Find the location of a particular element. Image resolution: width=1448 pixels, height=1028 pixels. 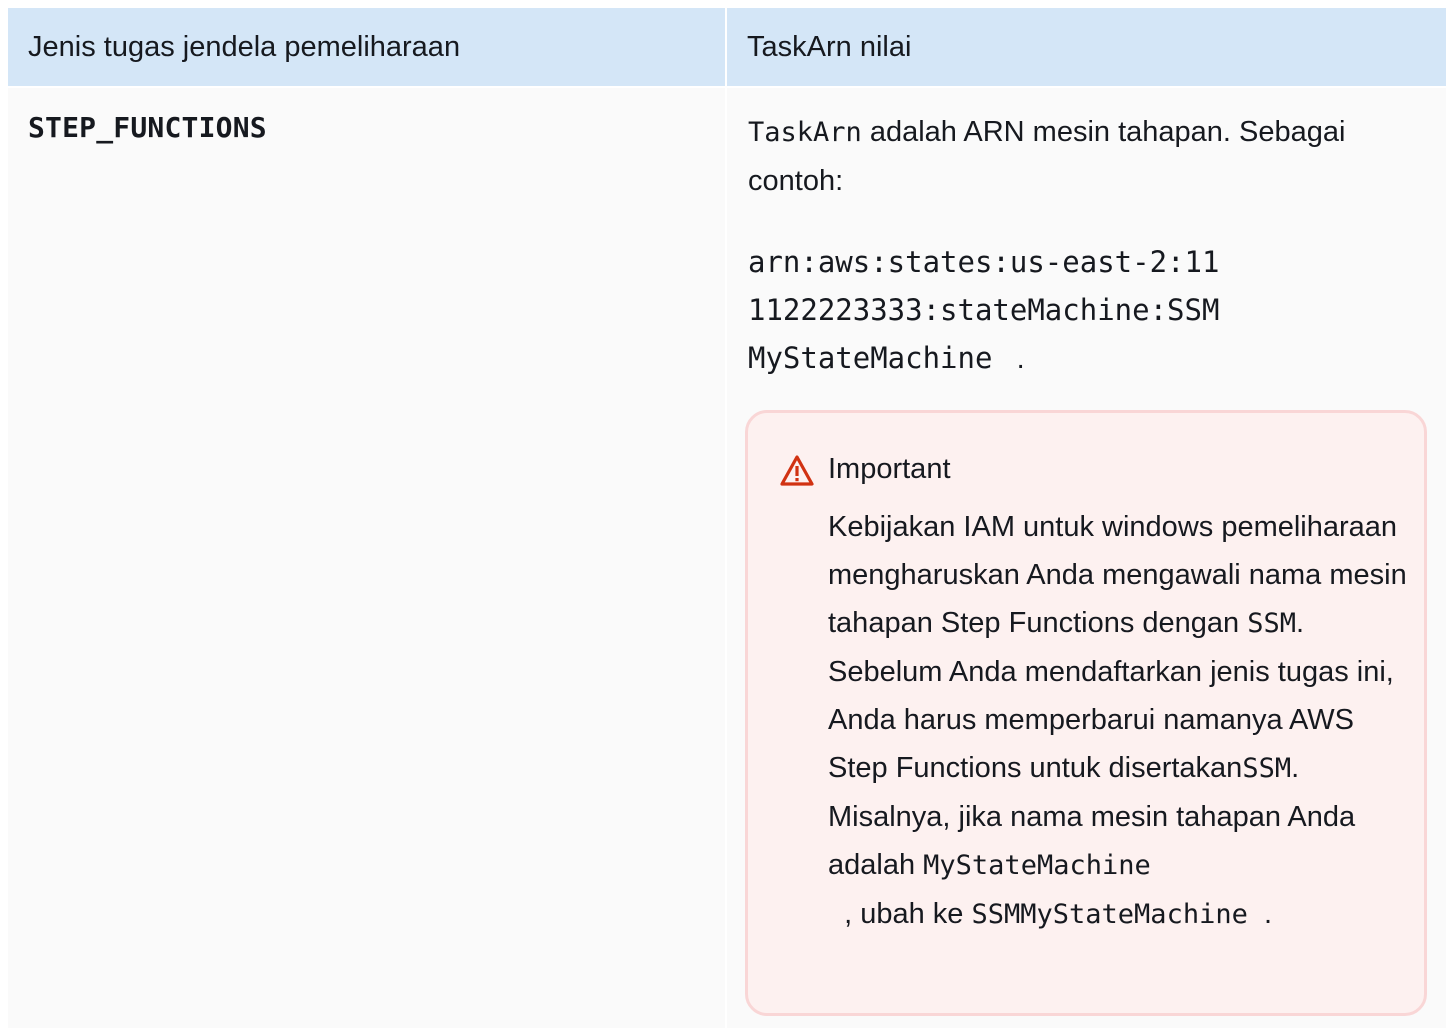

header-task-type: Jenis tugas jendela pemeliharaan is located at coordinates (366, 47).